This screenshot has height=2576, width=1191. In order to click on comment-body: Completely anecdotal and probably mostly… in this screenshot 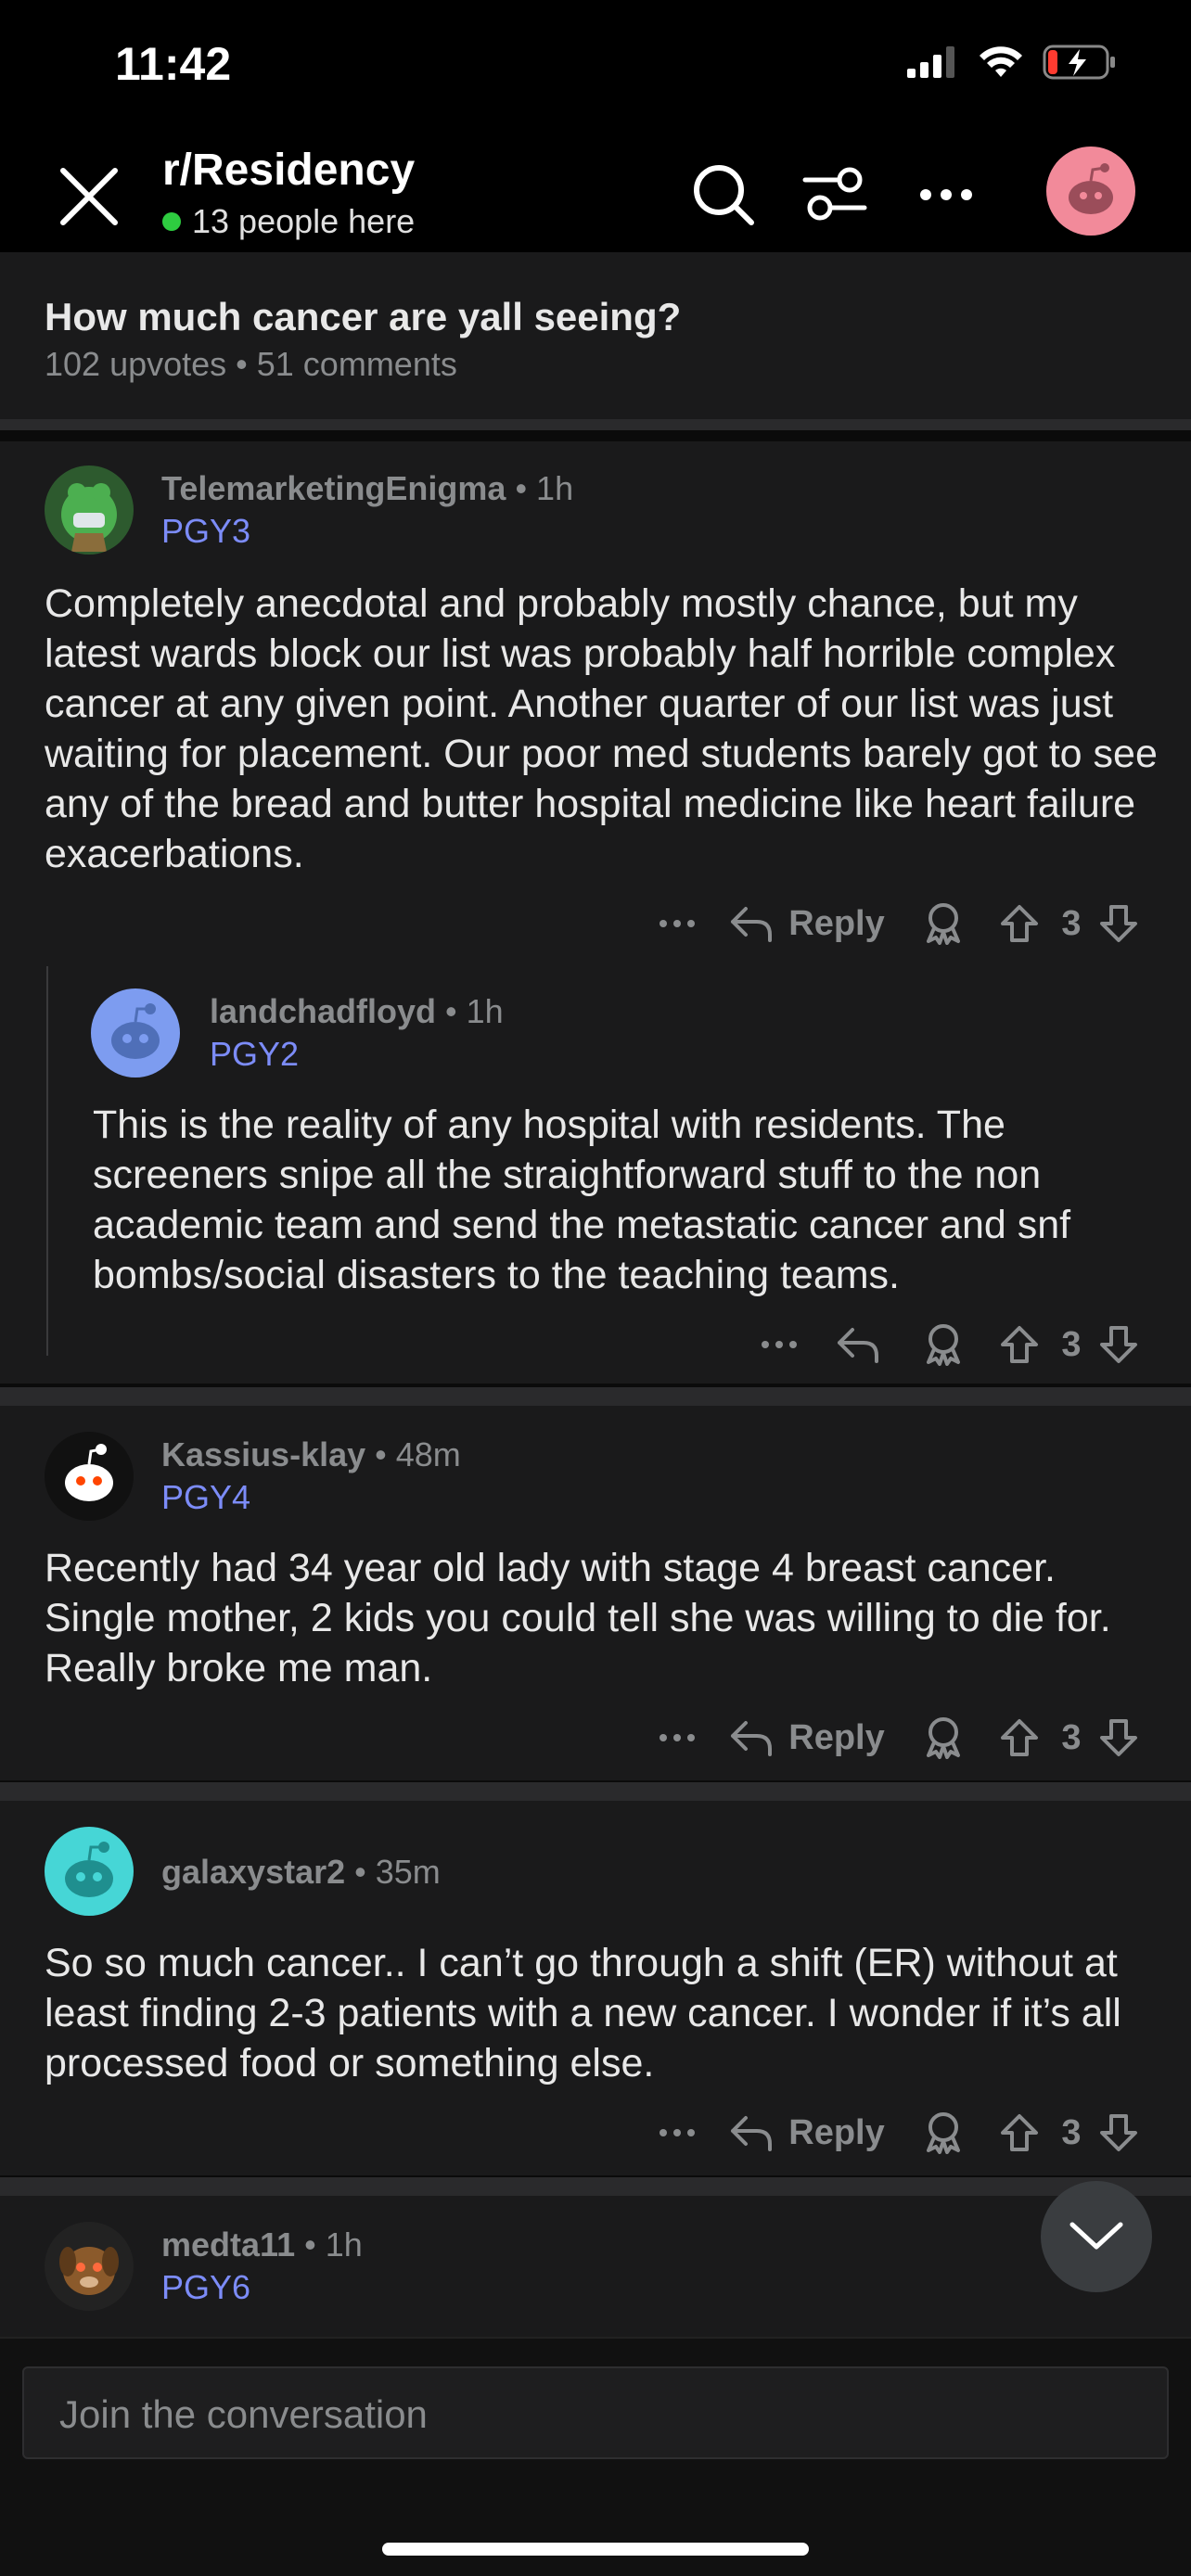, I will do `click(601, 729)`.